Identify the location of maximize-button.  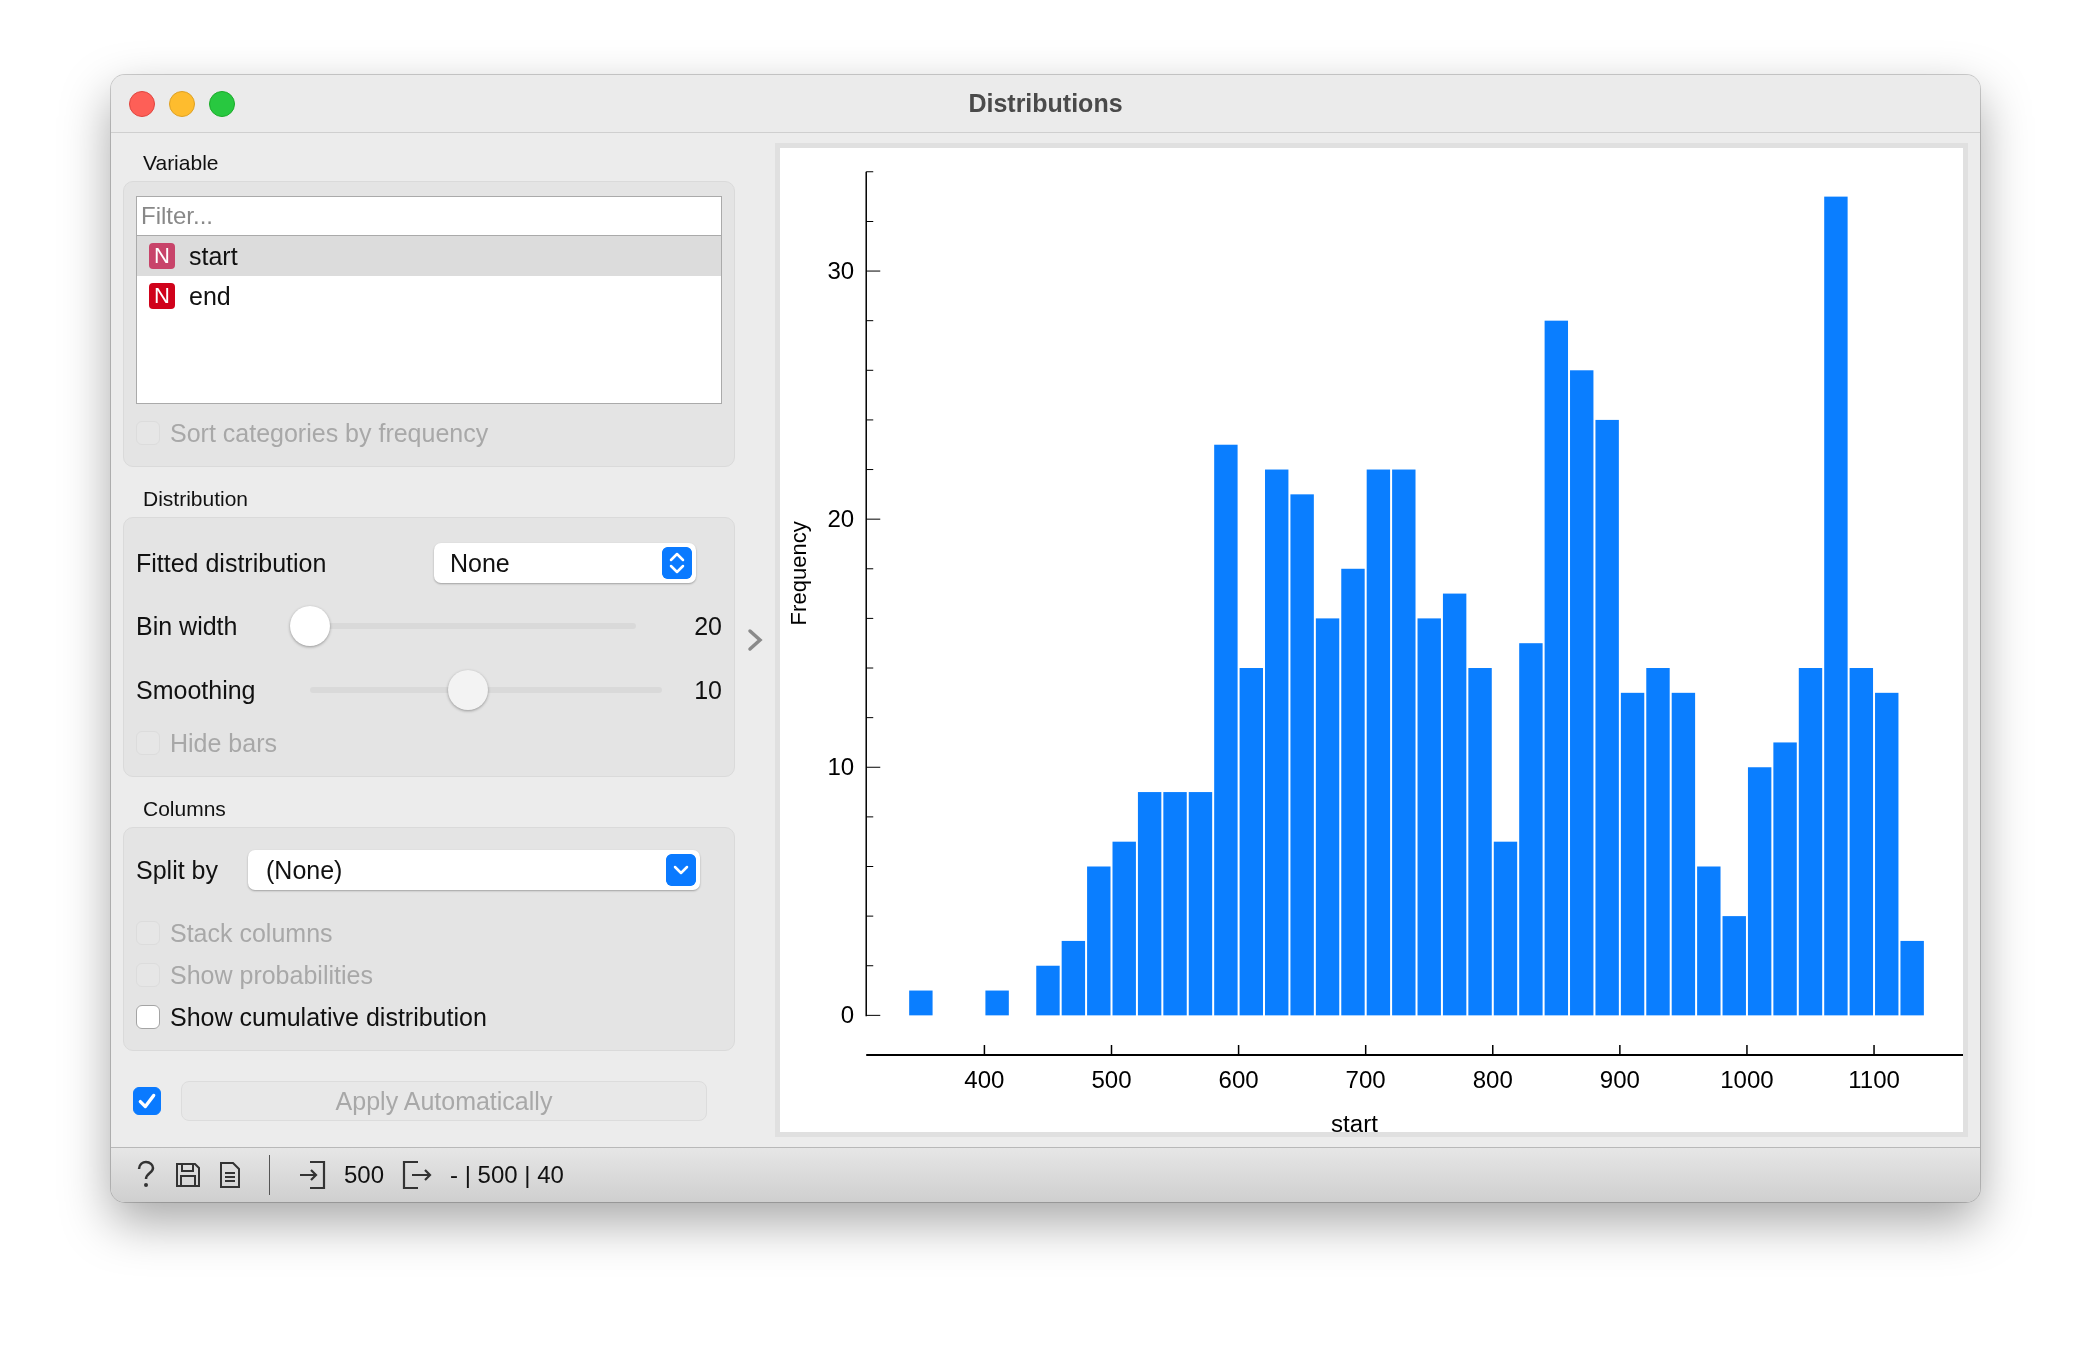
(222, 103).